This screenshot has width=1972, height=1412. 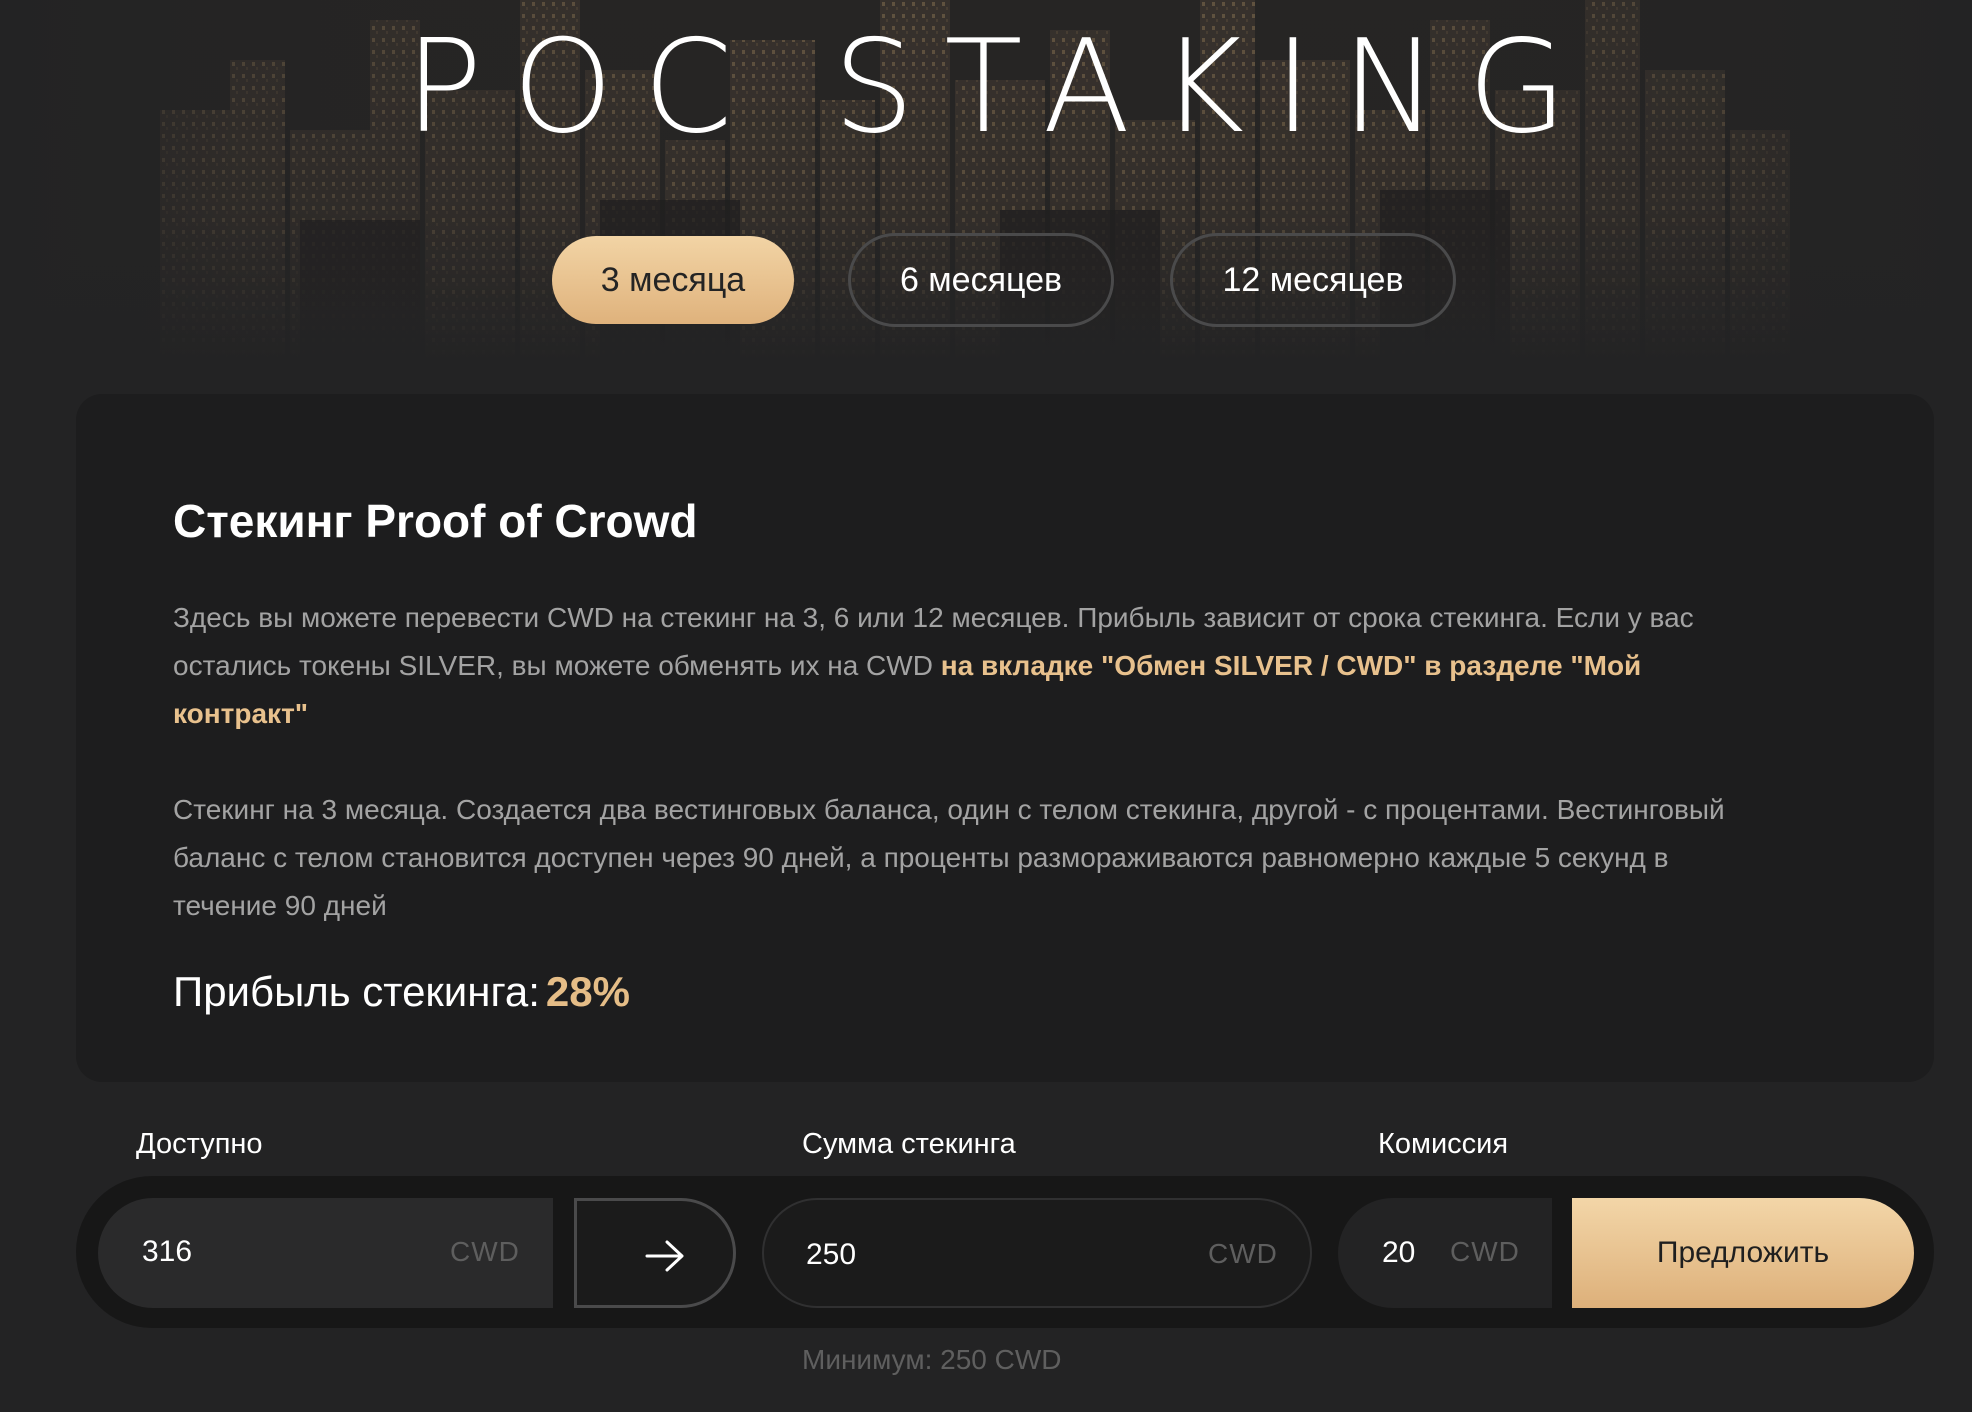 What do you see at coordinates (1743, 1253) in the screenshot?
I see `submit-stake-button: Предложить` at bounding box center [1743, 1253].